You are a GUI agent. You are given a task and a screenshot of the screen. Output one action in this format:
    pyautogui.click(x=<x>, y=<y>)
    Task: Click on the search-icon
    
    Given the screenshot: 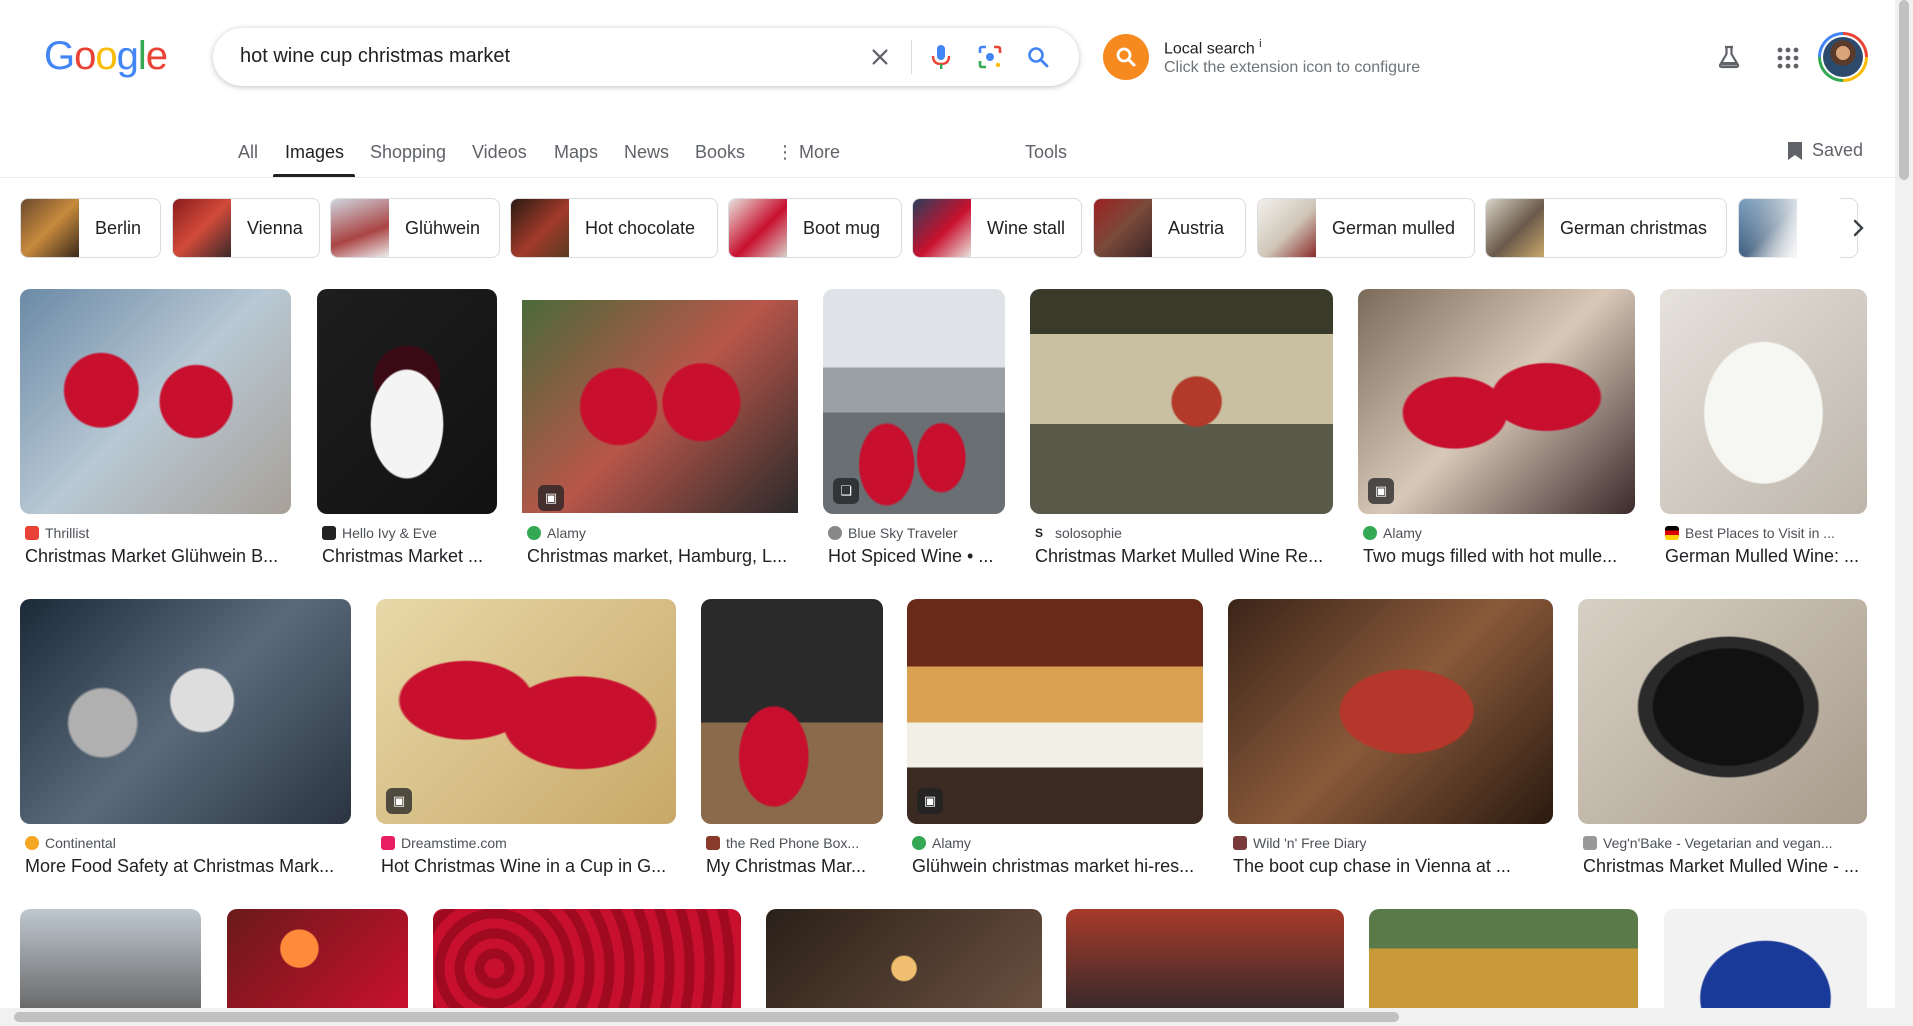 What is the action you would take?
    pyautogui.click(x=1038, y=57)
    